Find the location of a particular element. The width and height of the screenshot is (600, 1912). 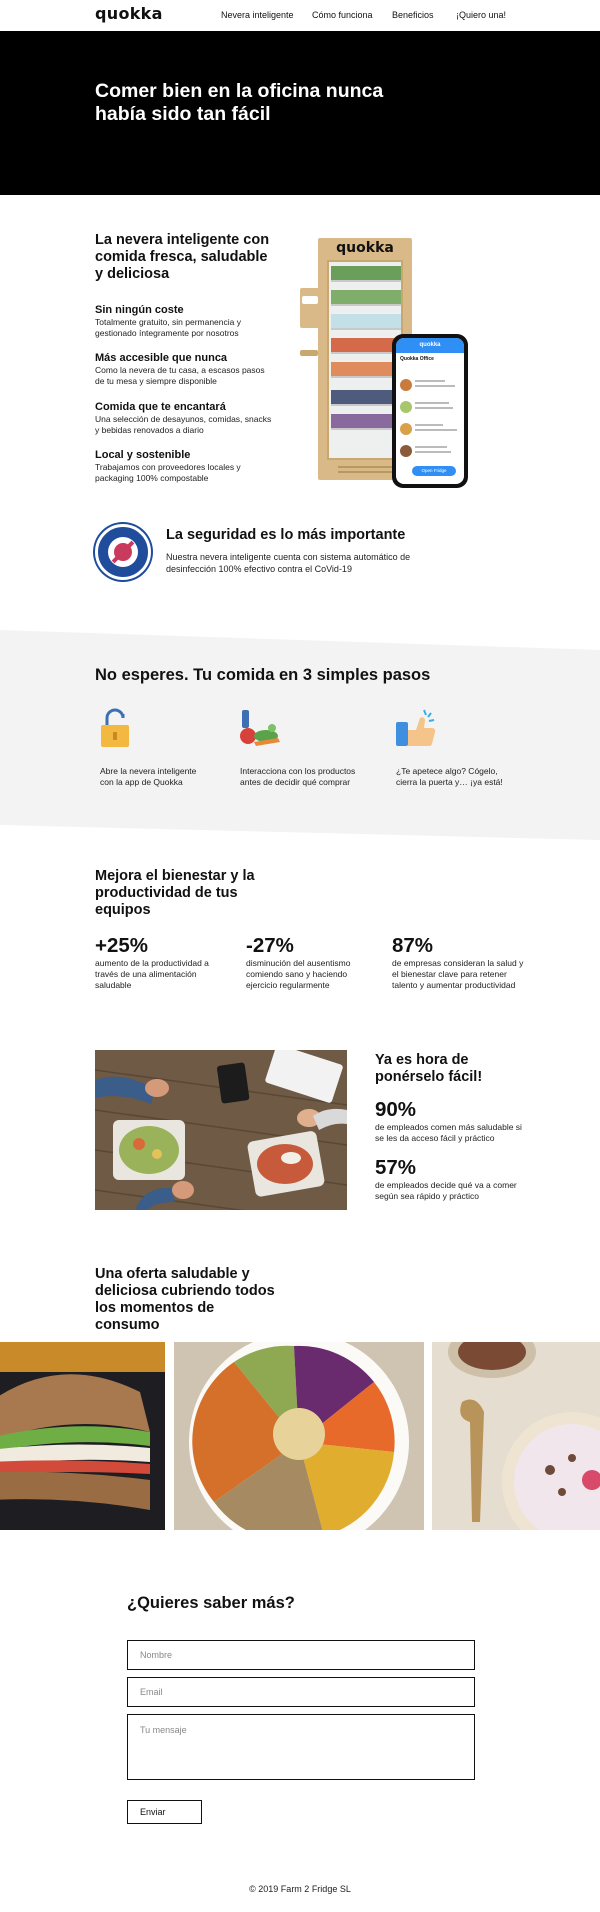

phone-screen: quokka Quokka Office Open Fridge is located at coordinates (430, 411).